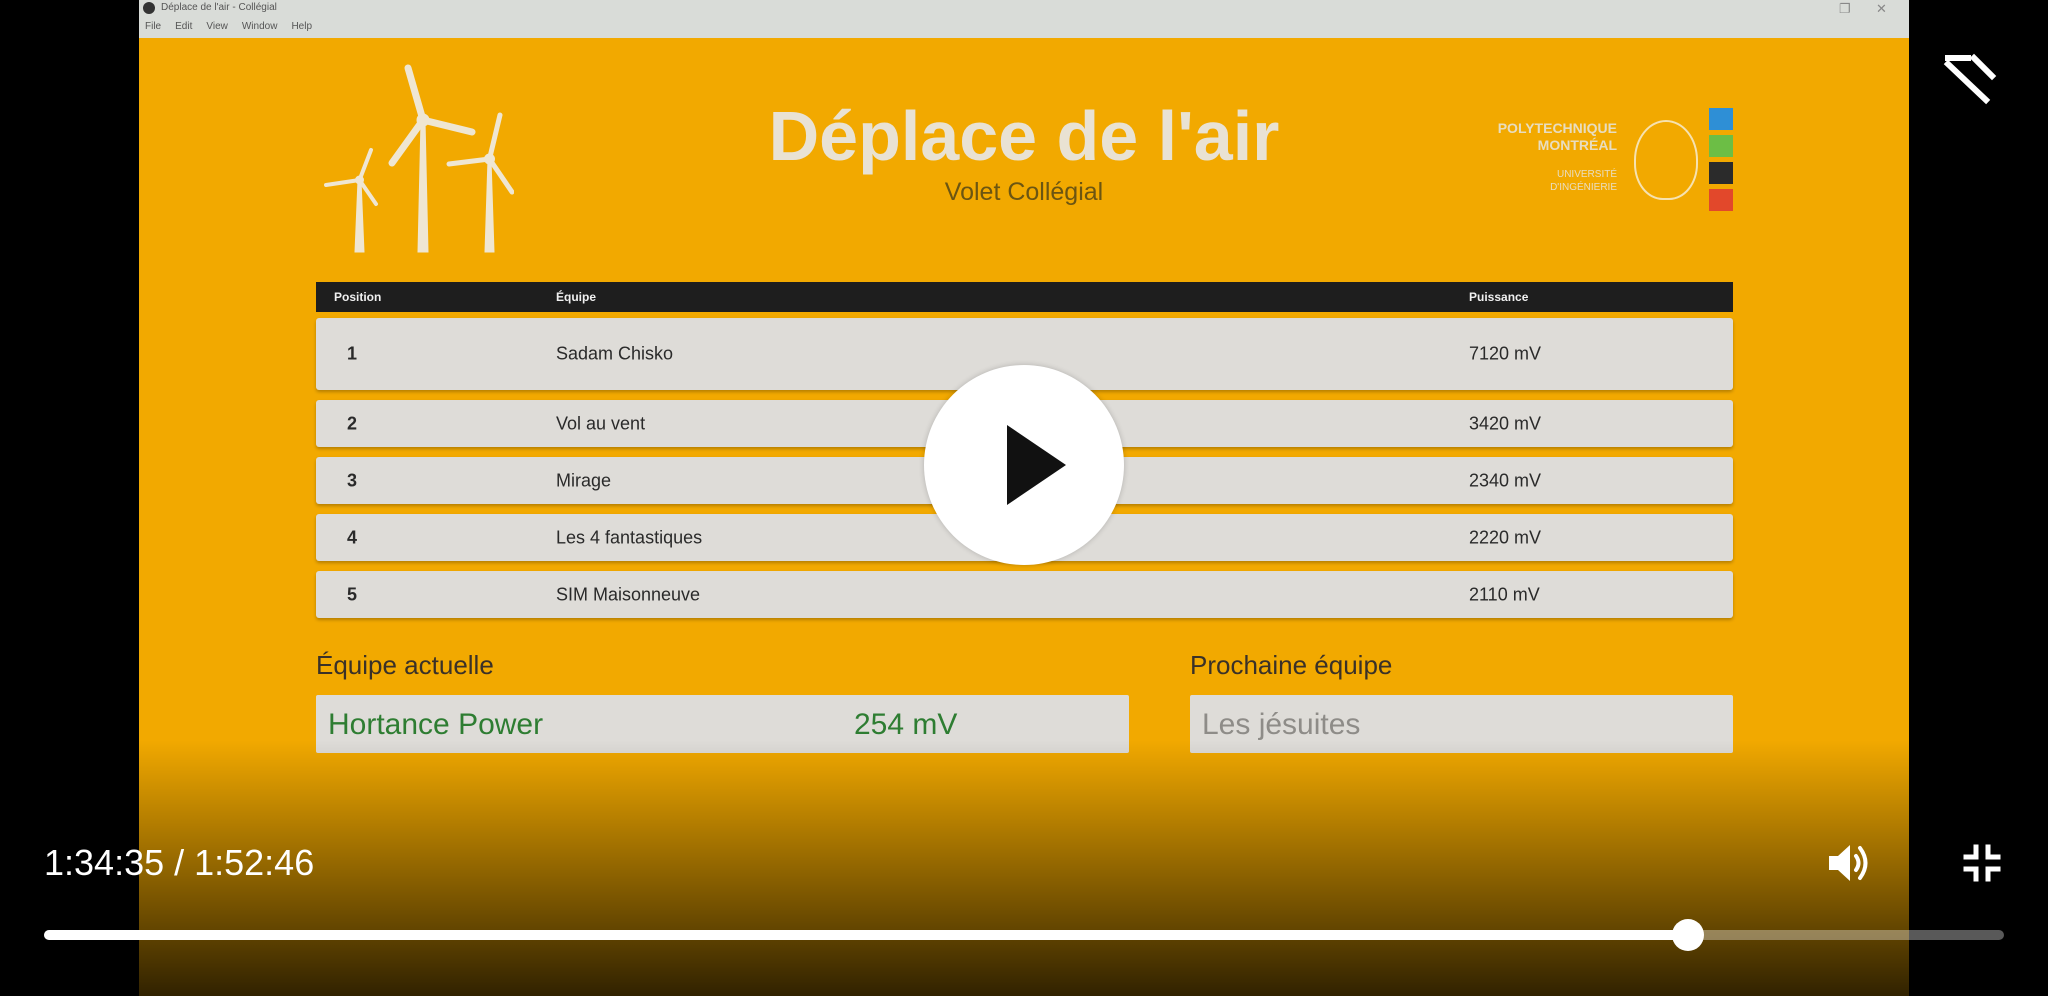 Image resolution: width=2048 pixels, height=996 pixels. I want to click on row-power: 2340 mV, so click(1505, 480).